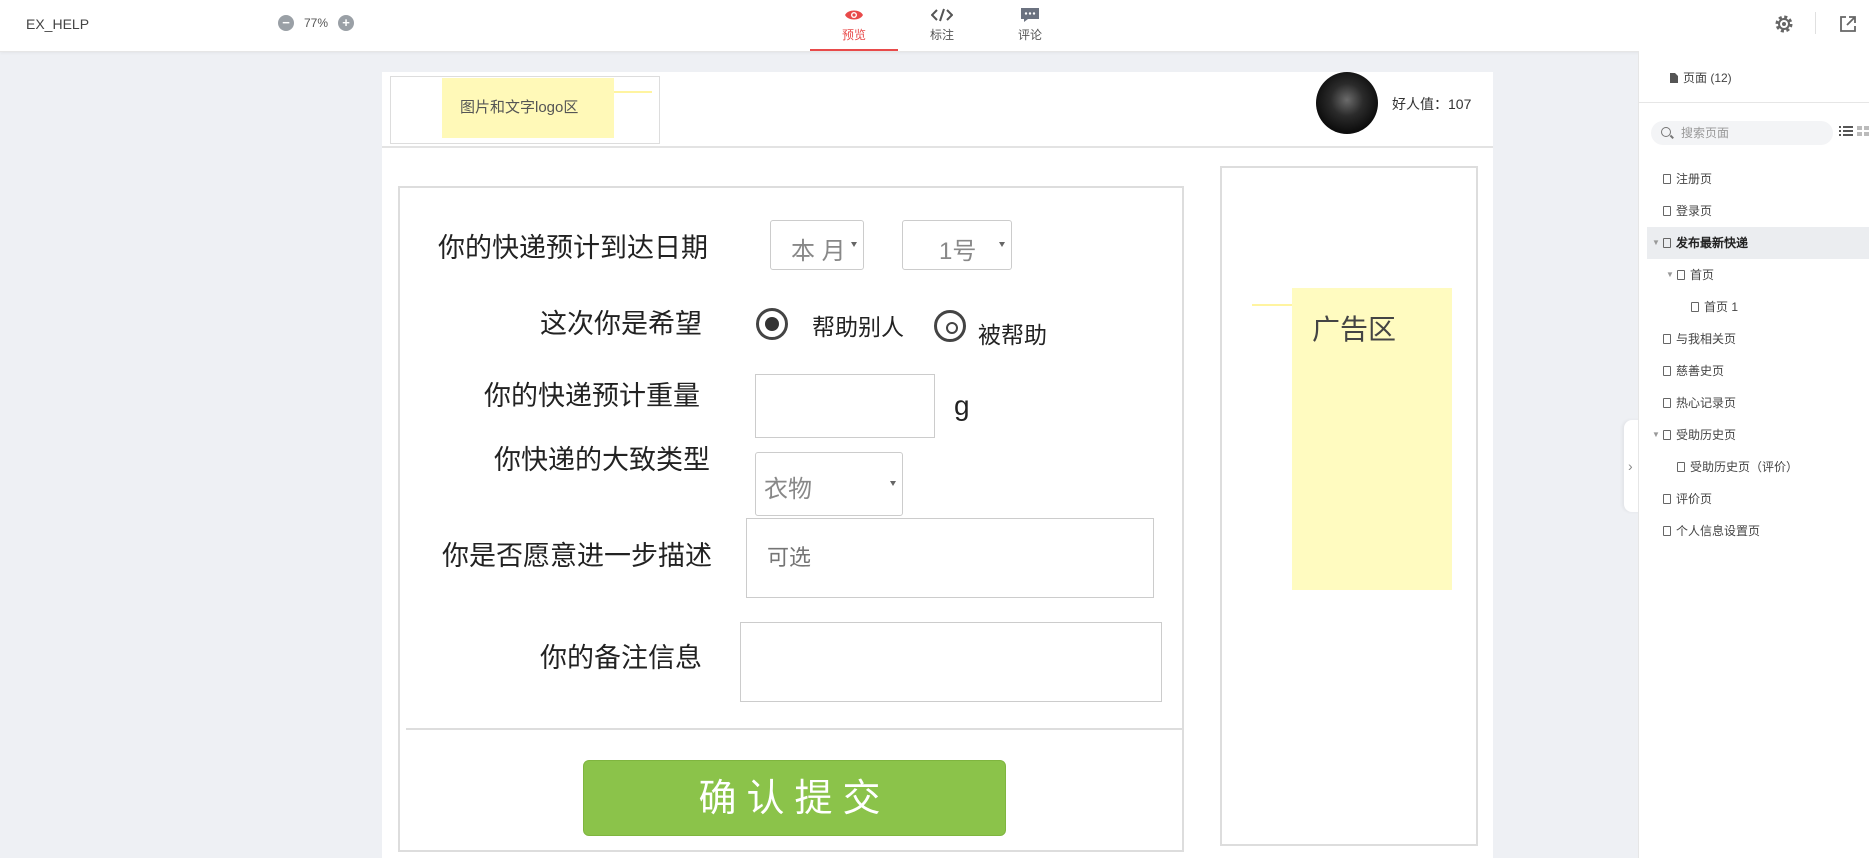  I want to click on day-select: 1号, so click(957, 245).